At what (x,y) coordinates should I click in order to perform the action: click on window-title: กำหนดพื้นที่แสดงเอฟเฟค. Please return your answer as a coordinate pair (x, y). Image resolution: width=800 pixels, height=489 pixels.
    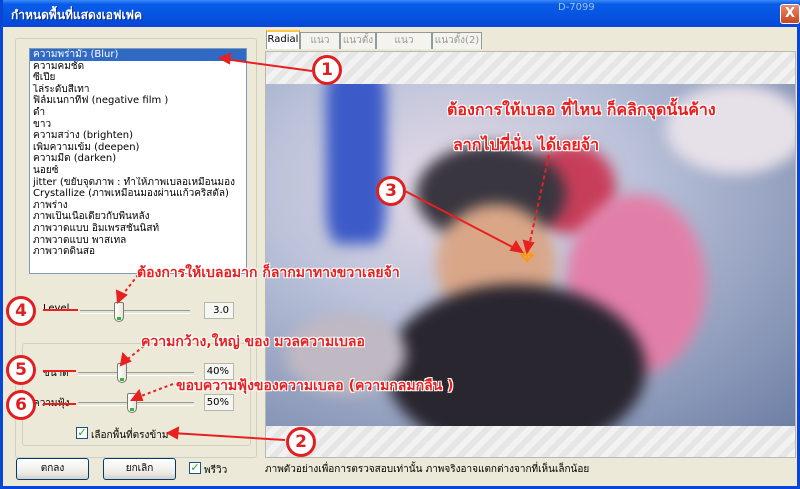
    Looking at the image, I should click on (77, 15).